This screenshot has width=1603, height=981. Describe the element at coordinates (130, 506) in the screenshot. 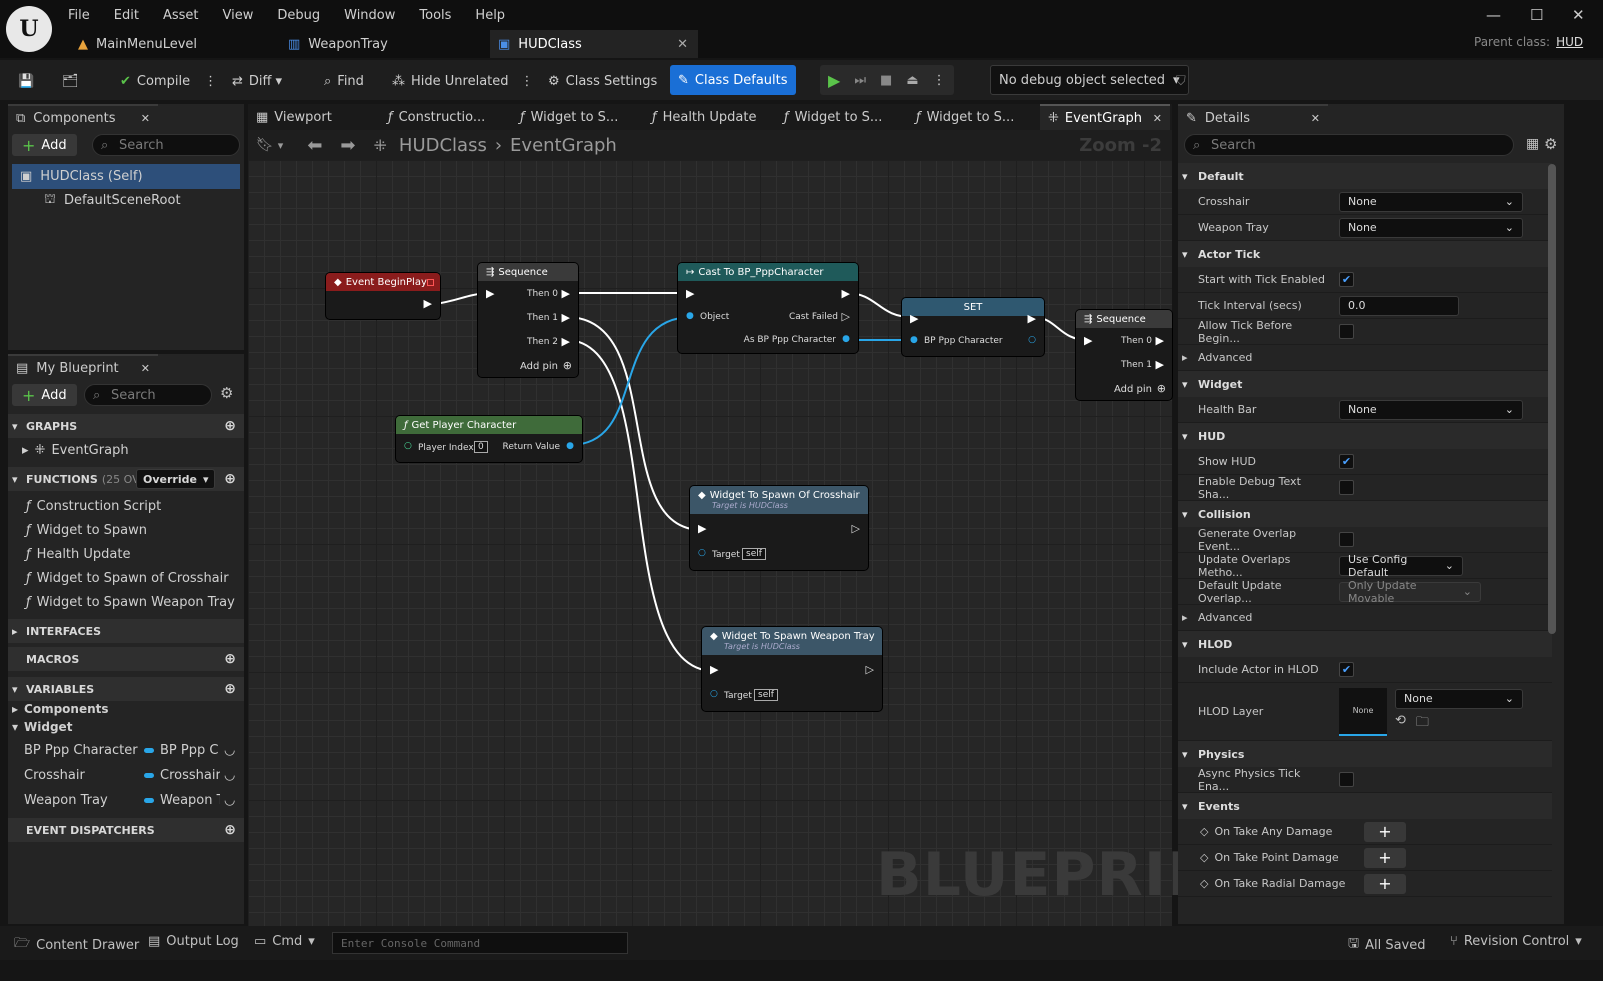

I see `function-item: ƒ Construction Script` at that location.